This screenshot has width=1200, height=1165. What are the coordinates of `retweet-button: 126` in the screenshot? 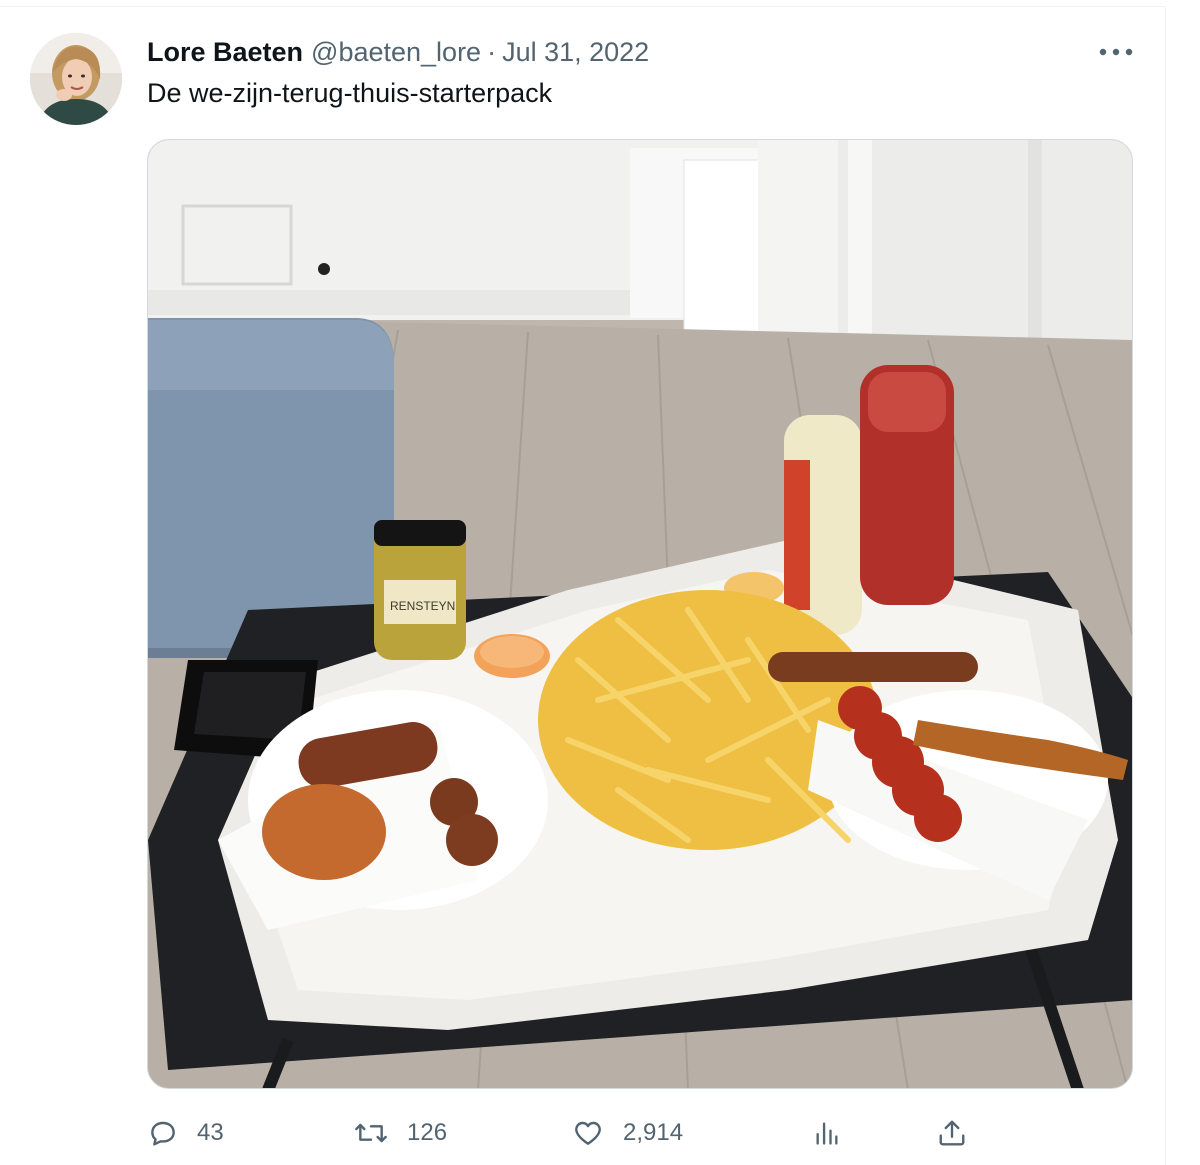 It's located at (400, 1133).